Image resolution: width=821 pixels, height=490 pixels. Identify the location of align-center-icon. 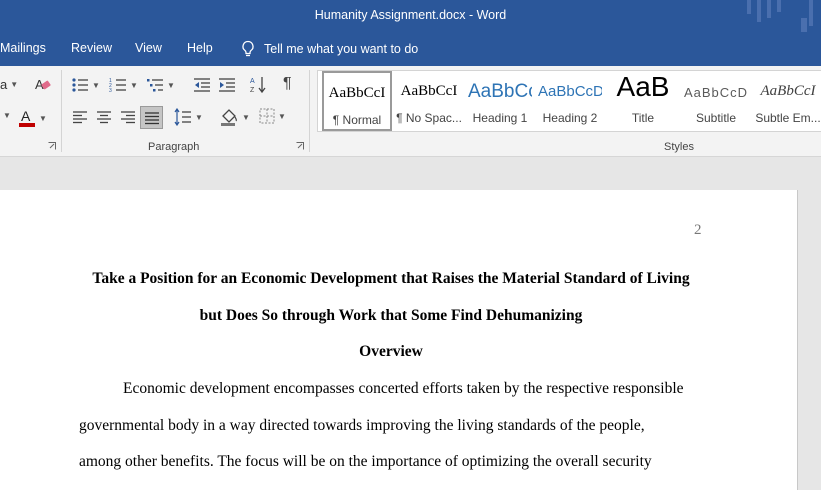
(104, 117).